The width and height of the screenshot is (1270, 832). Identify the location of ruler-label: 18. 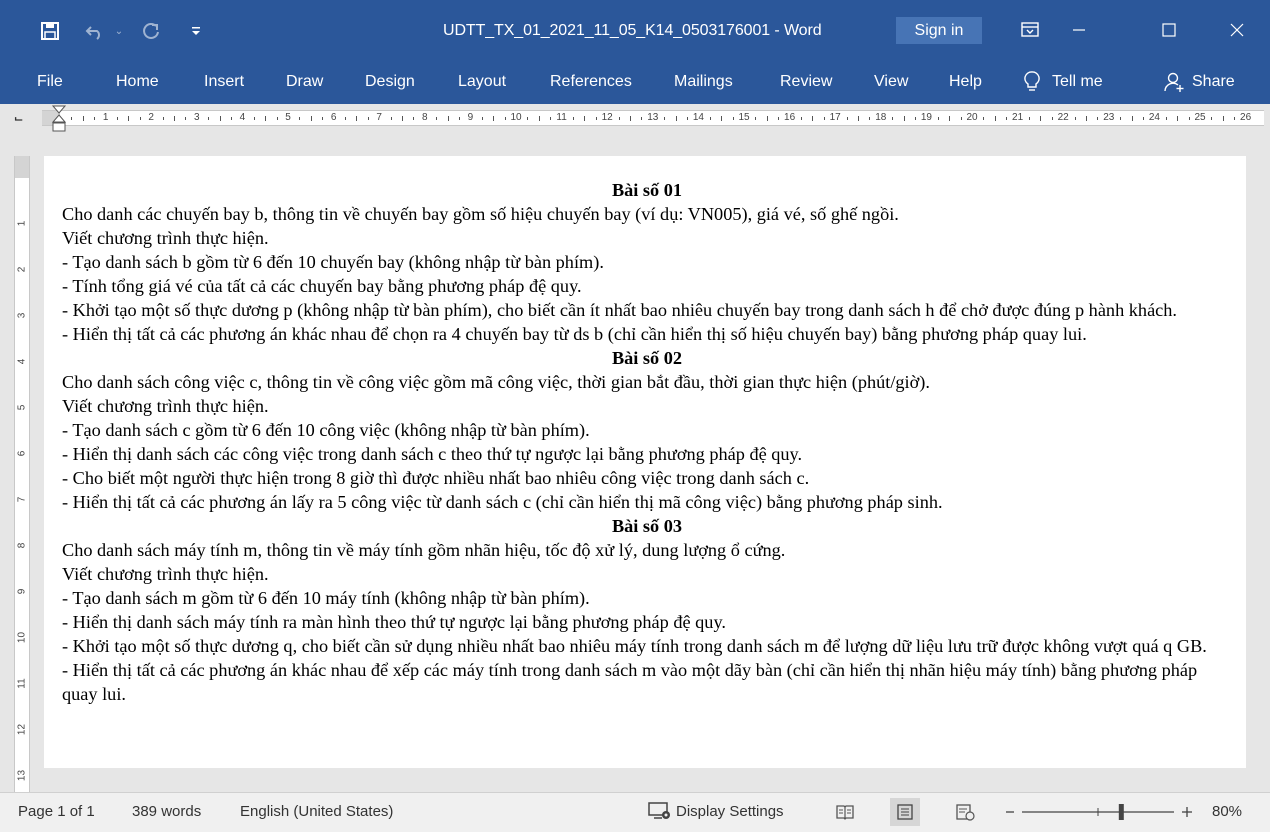
(881, 117).